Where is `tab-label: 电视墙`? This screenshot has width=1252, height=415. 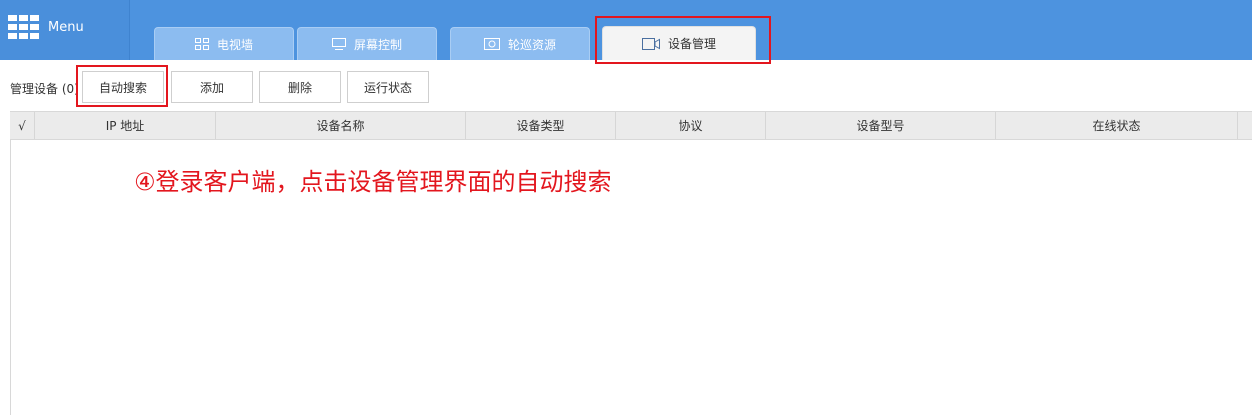
tab-label: 电视墙 is located at coordinates (234, 44).